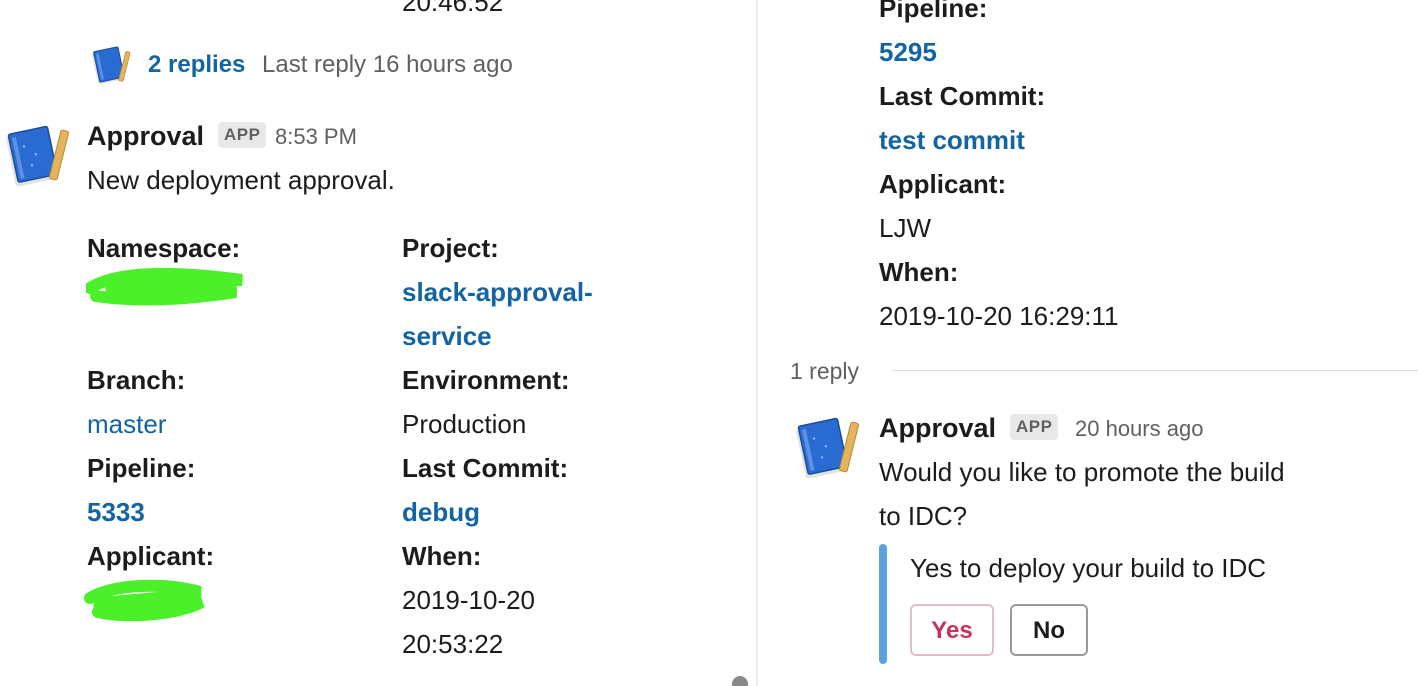 The height and width of the screenshot is (686, 1418). What do you see at coordinates (151, 556) in the screenshot?
I see `applicant-label: Applicant:` at bounding box center [151, 556].